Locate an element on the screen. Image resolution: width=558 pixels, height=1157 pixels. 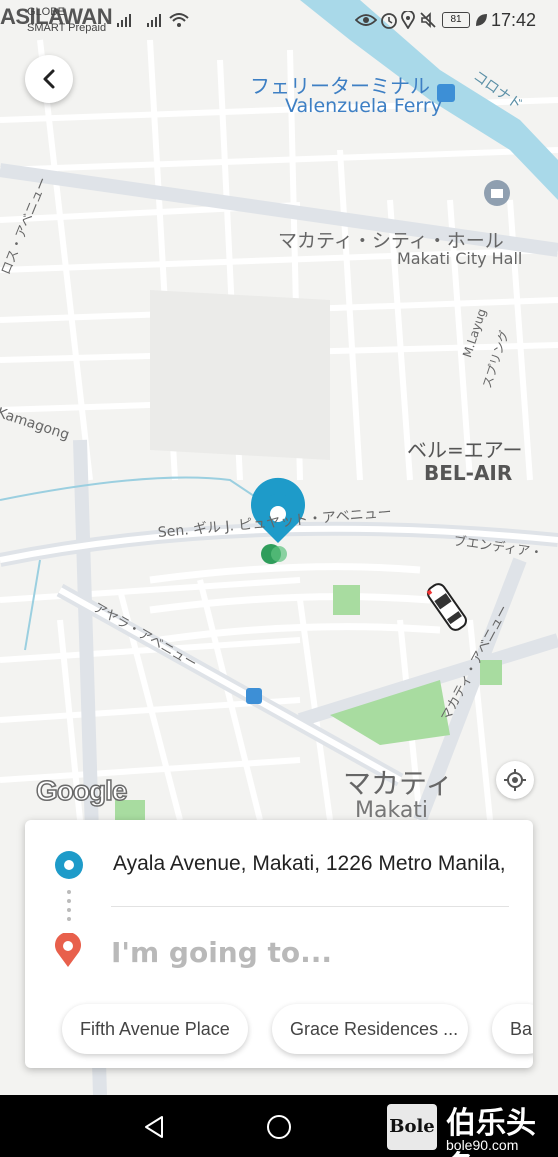
back-button is located at coordinates (49, 79).